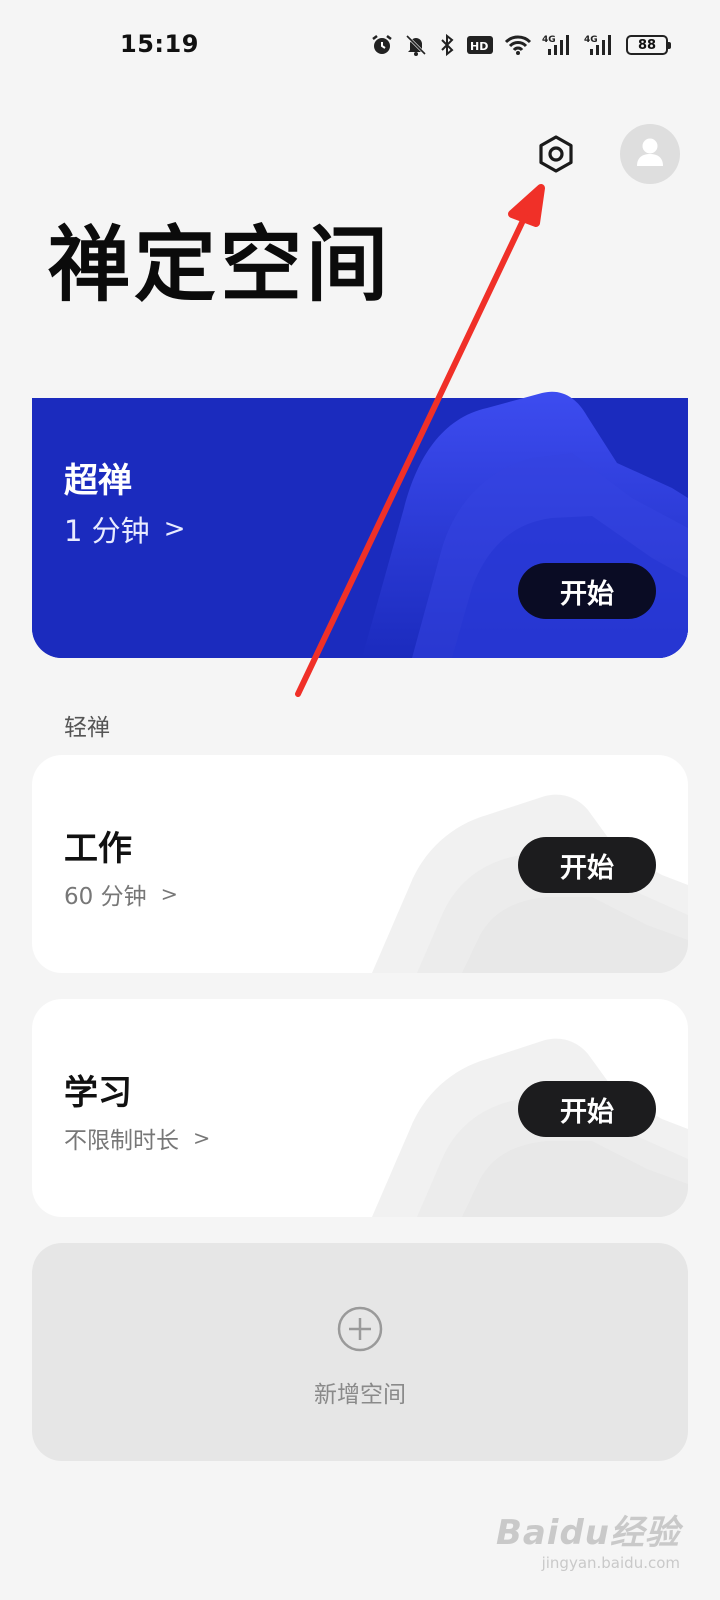 Image resolution: width=720 pixels, height=1600 pixels. I want to click on alarm-icon, so click(382, 45).